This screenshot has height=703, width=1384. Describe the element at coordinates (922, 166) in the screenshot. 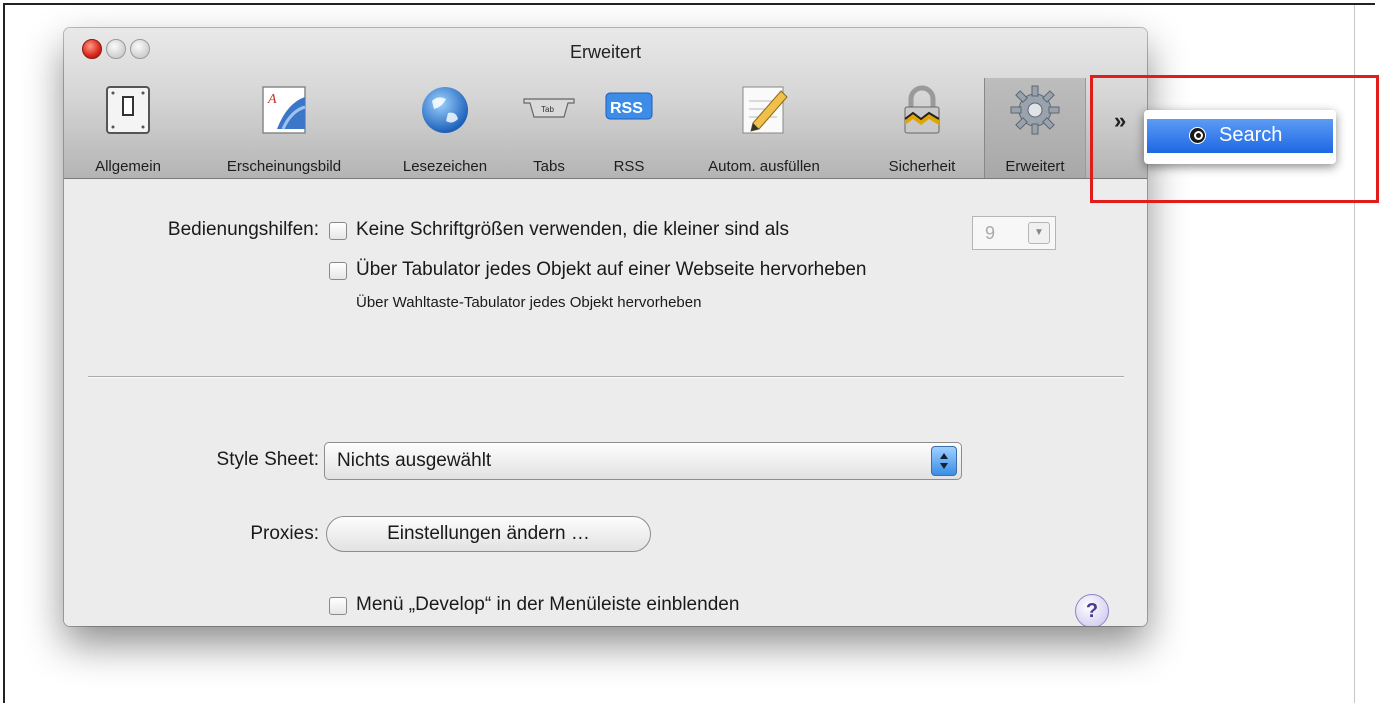

I see `toolbar-label-sicherheit: Sicherheit` at that location.